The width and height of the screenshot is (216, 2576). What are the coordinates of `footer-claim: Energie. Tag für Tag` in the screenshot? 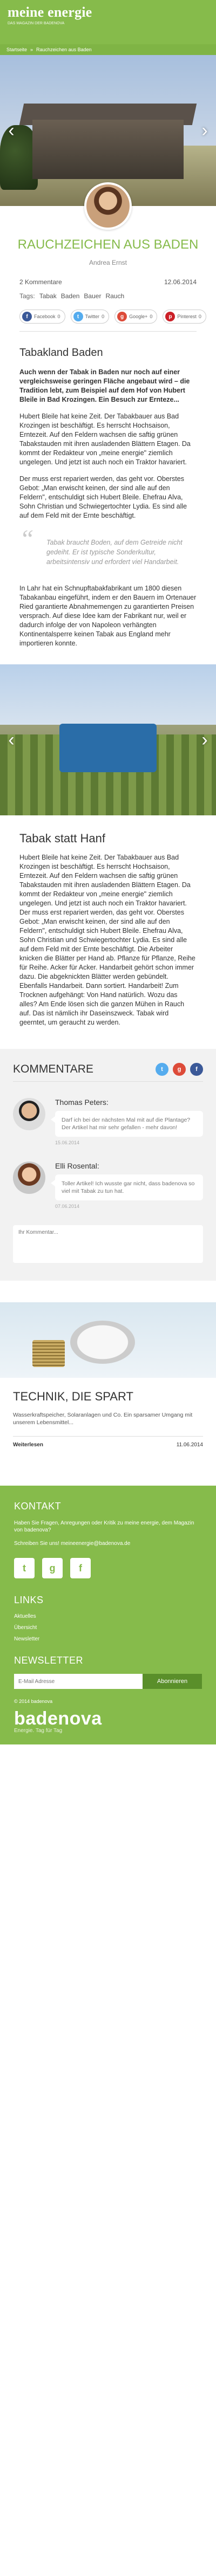 It's located at (38, 1731).